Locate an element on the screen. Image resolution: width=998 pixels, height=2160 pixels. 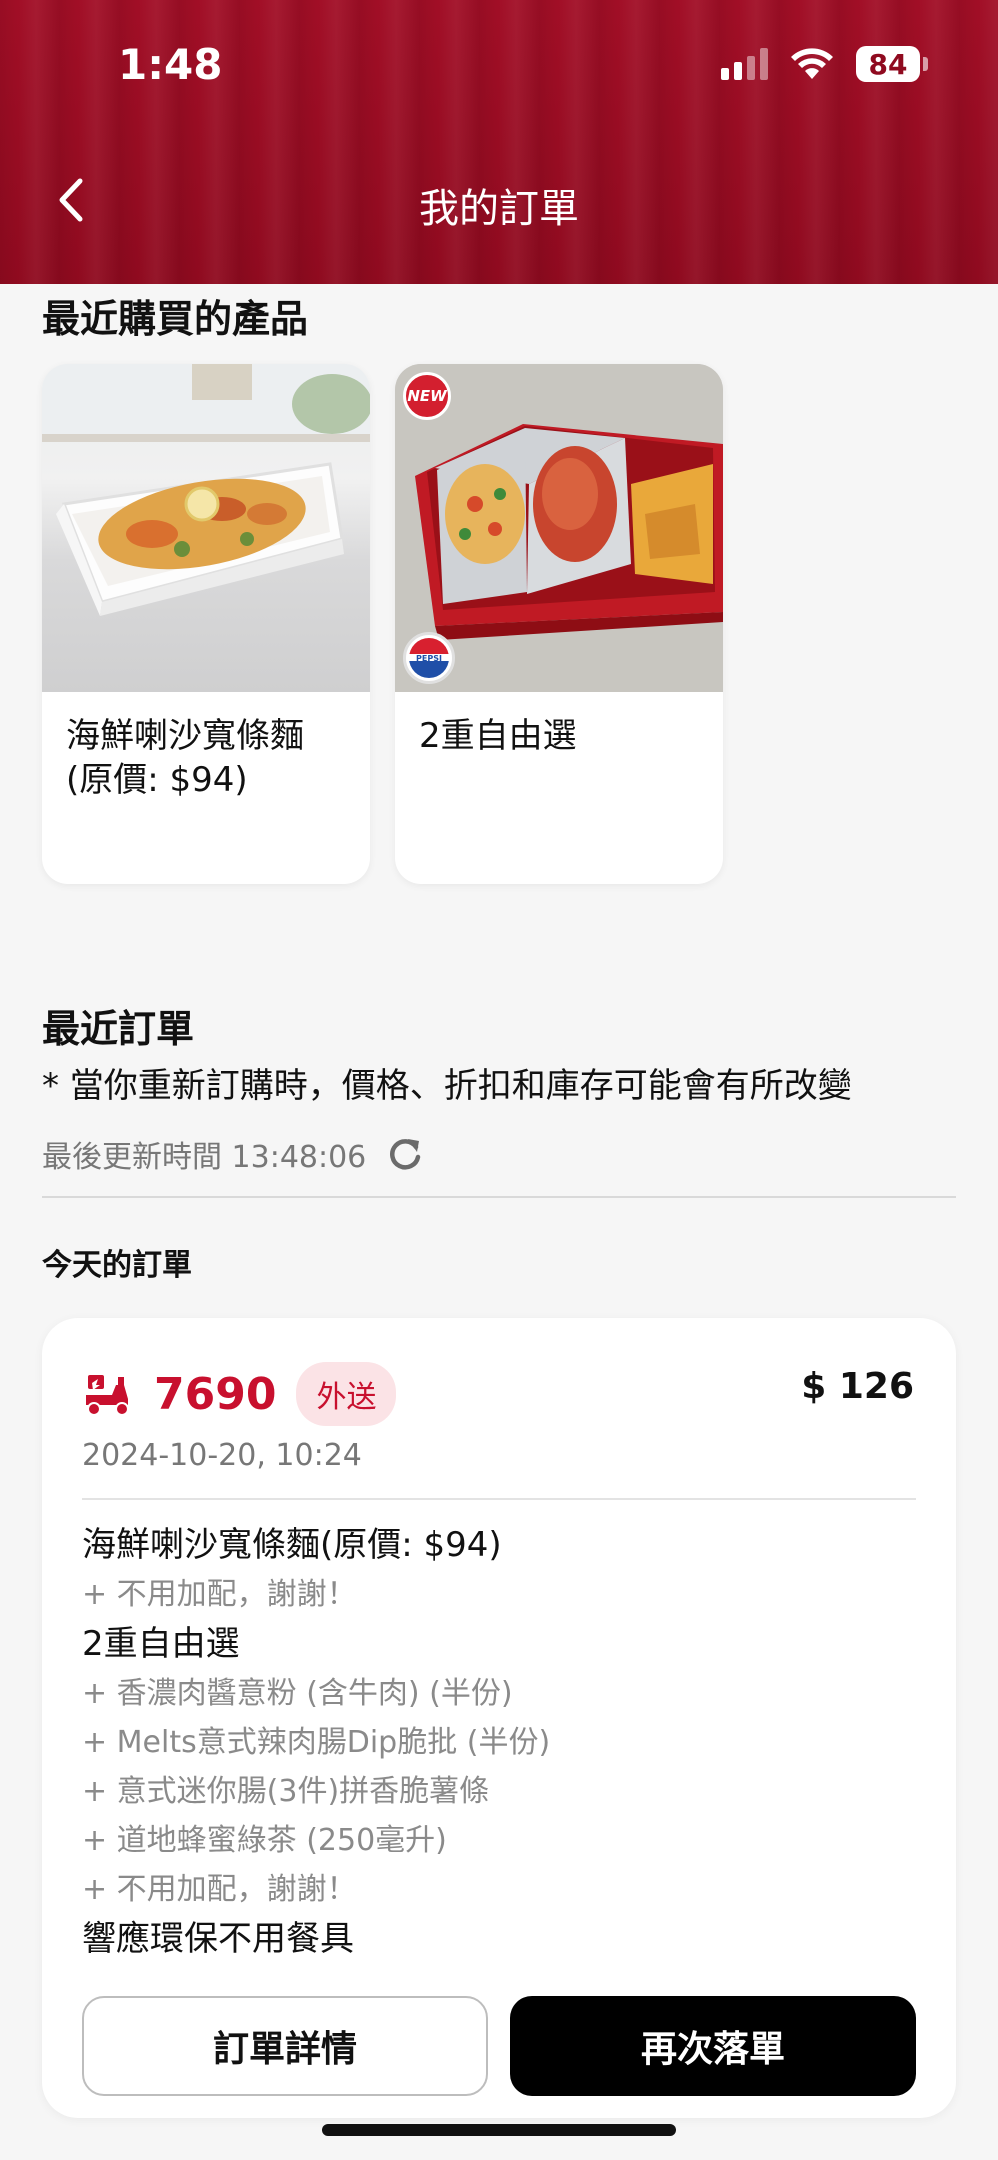
order-item-option: + 香濃肉醬意粉 (含牛肉) (半份) is located at coordinates (297, 1693).